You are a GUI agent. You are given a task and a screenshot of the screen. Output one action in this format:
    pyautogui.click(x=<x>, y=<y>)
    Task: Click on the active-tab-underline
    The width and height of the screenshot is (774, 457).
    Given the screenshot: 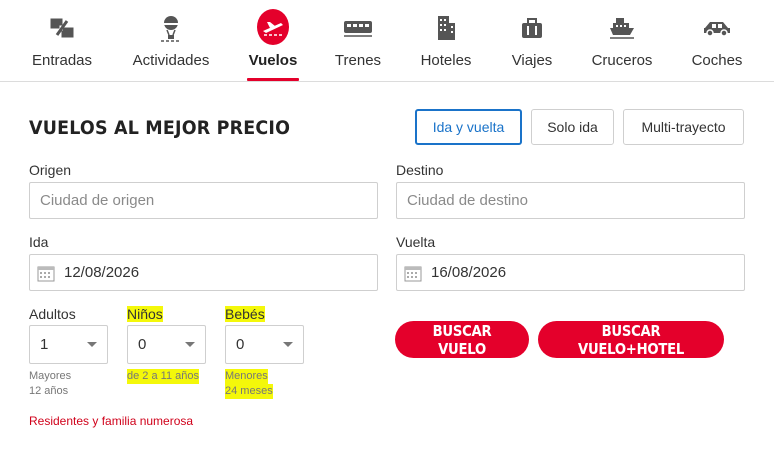 What is the action you would take?
    pyautogui.click(x=273, y=79)
    